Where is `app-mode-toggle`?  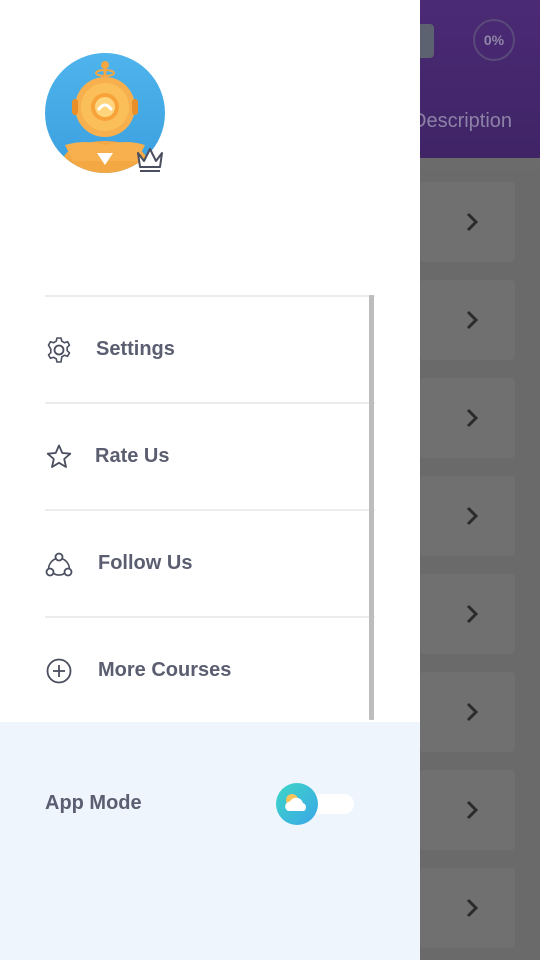 app-mode-toggle is located at coordinates (315, 804).